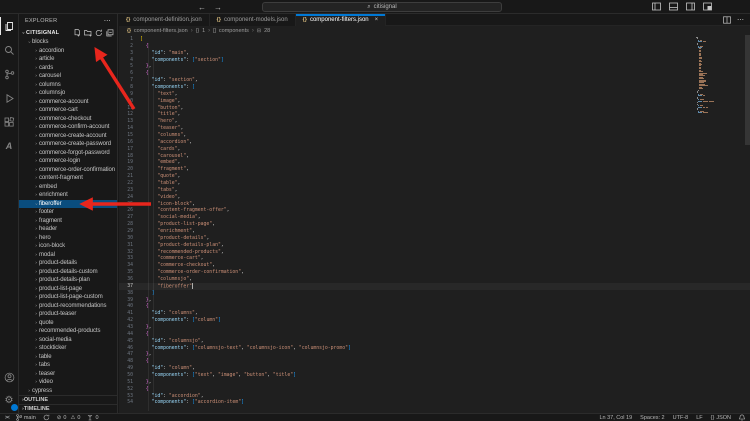 This screenshot has width=750, height=421. What do you see at coordinates (107, 21) in the screenshot?
I see `explorer-more-icon: ⋯` at bounding box center [107, 21].